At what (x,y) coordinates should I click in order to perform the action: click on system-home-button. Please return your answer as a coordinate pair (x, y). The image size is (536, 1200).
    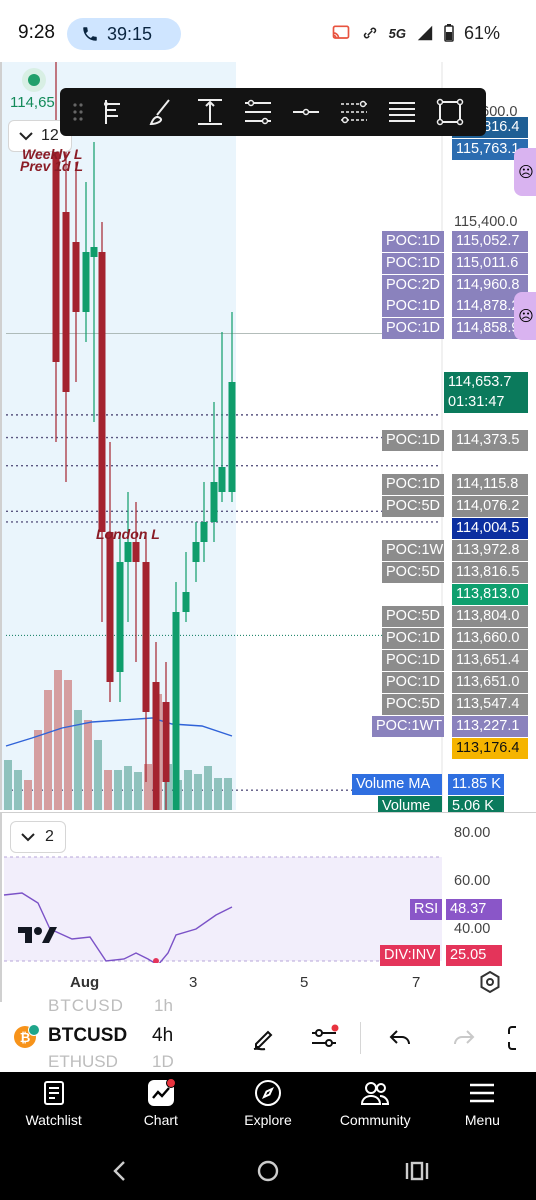
    Looking at the image, I should click on (268, 1171).